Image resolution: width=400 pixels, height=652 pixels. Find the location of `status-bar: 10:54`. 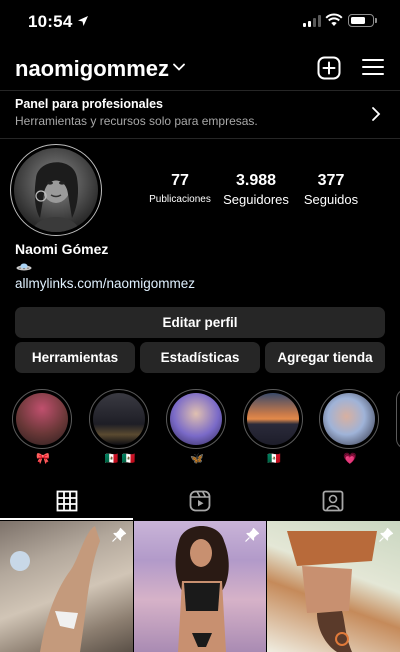

status-bar: 10:54 is located at coordinates (200, 22).